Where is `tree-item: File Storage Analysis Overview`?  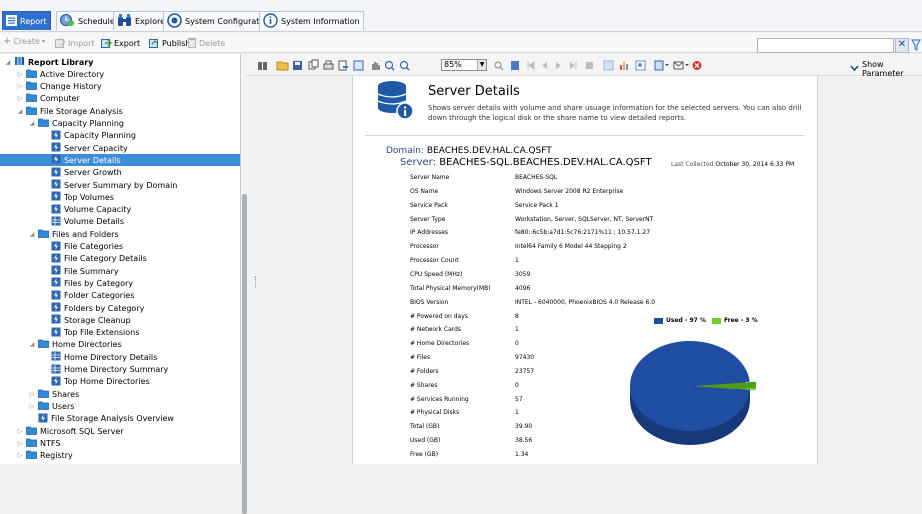 tree-item: File Storage Analysis Overview is located at coordinates (101, 419).